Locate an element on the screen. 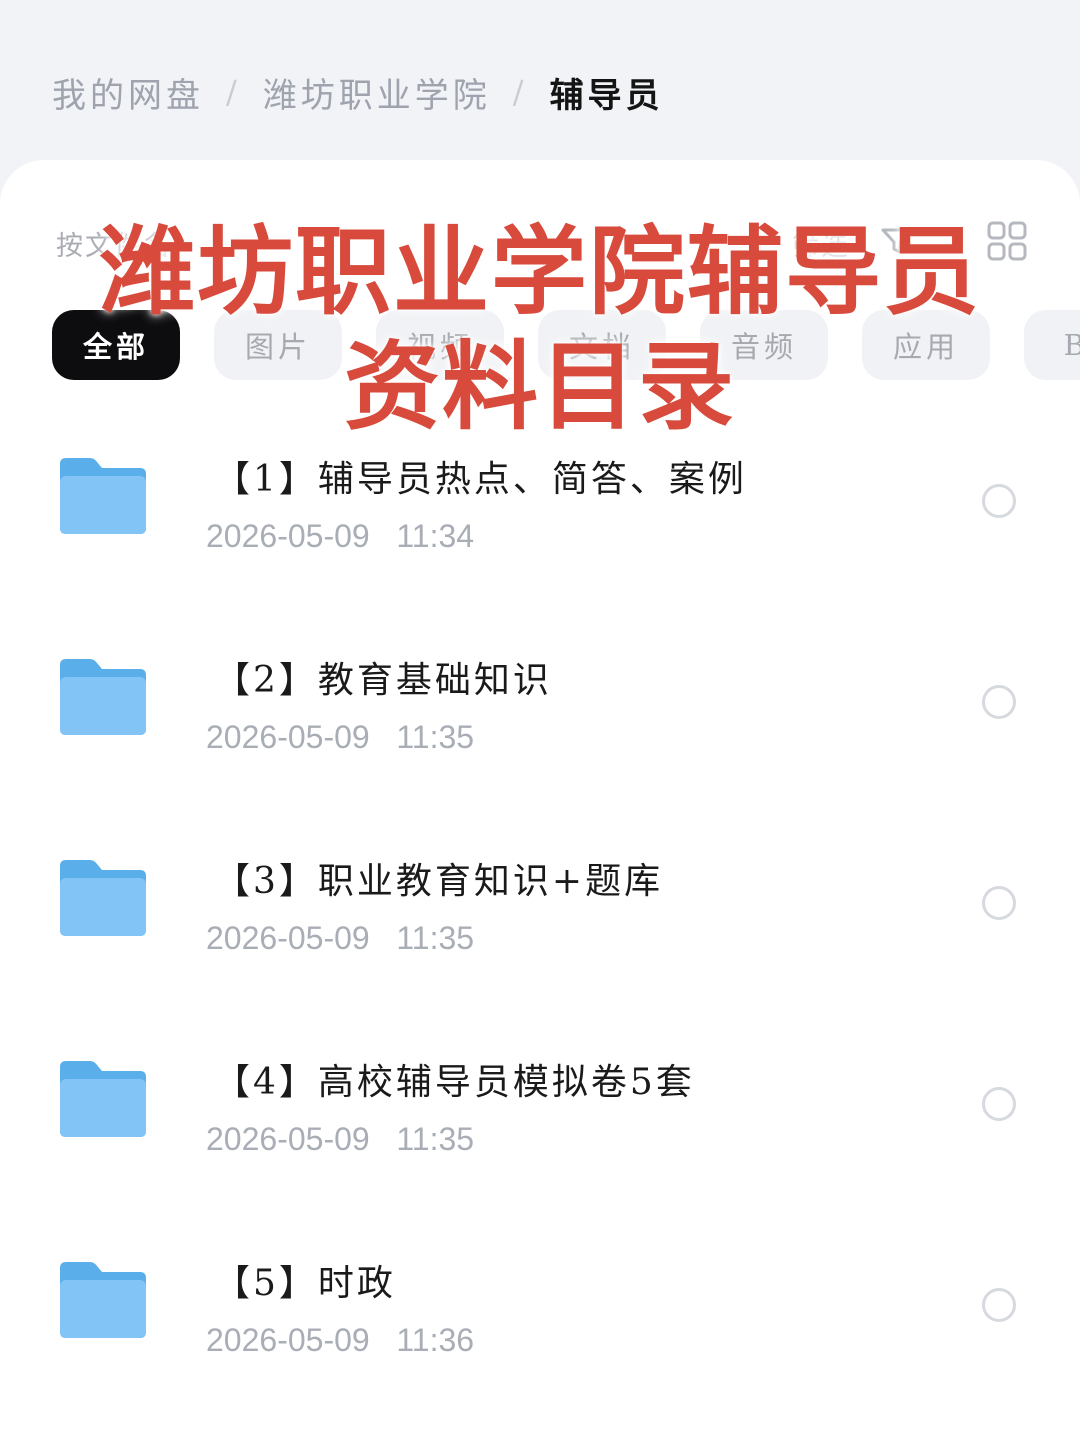 This screenshot has width=1080, height=1440. tab-audio: 音频 is located at coordinates (764, 345).